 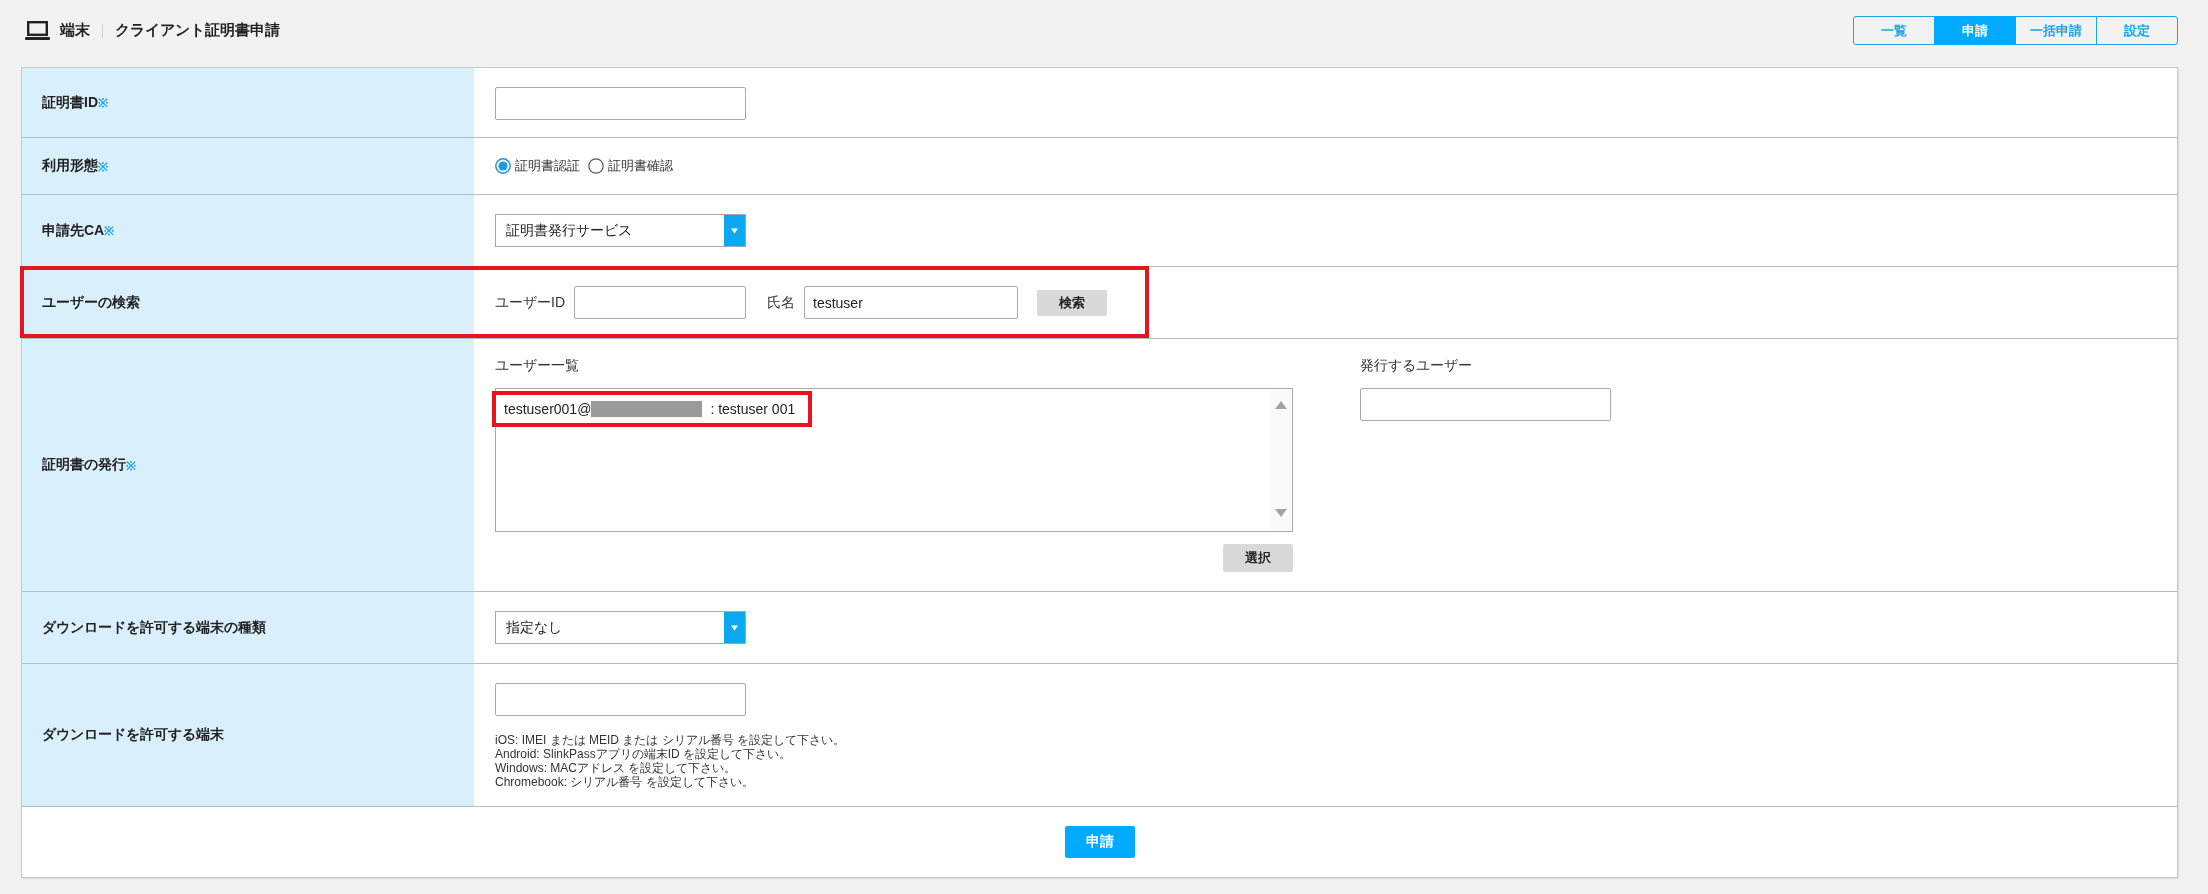 I want to click on field-label: ダウンロードを許可する端末, so click(x=133, y=735).